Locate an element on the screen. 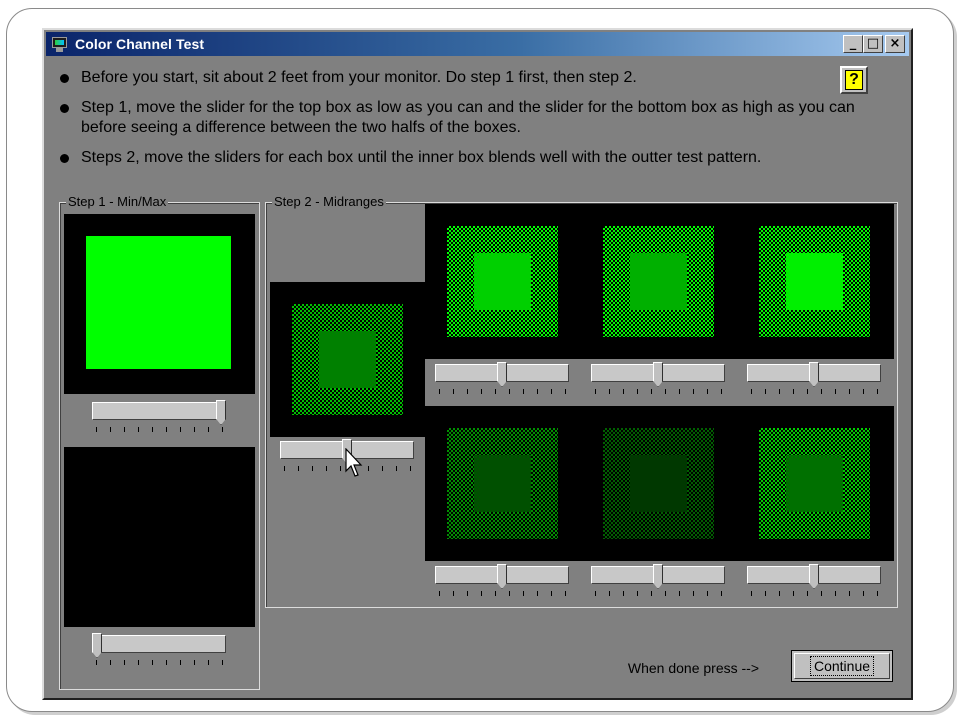 The width and height of the screenshot is (960, 720). minimize-button: _ is located at coordinates (853, 44).